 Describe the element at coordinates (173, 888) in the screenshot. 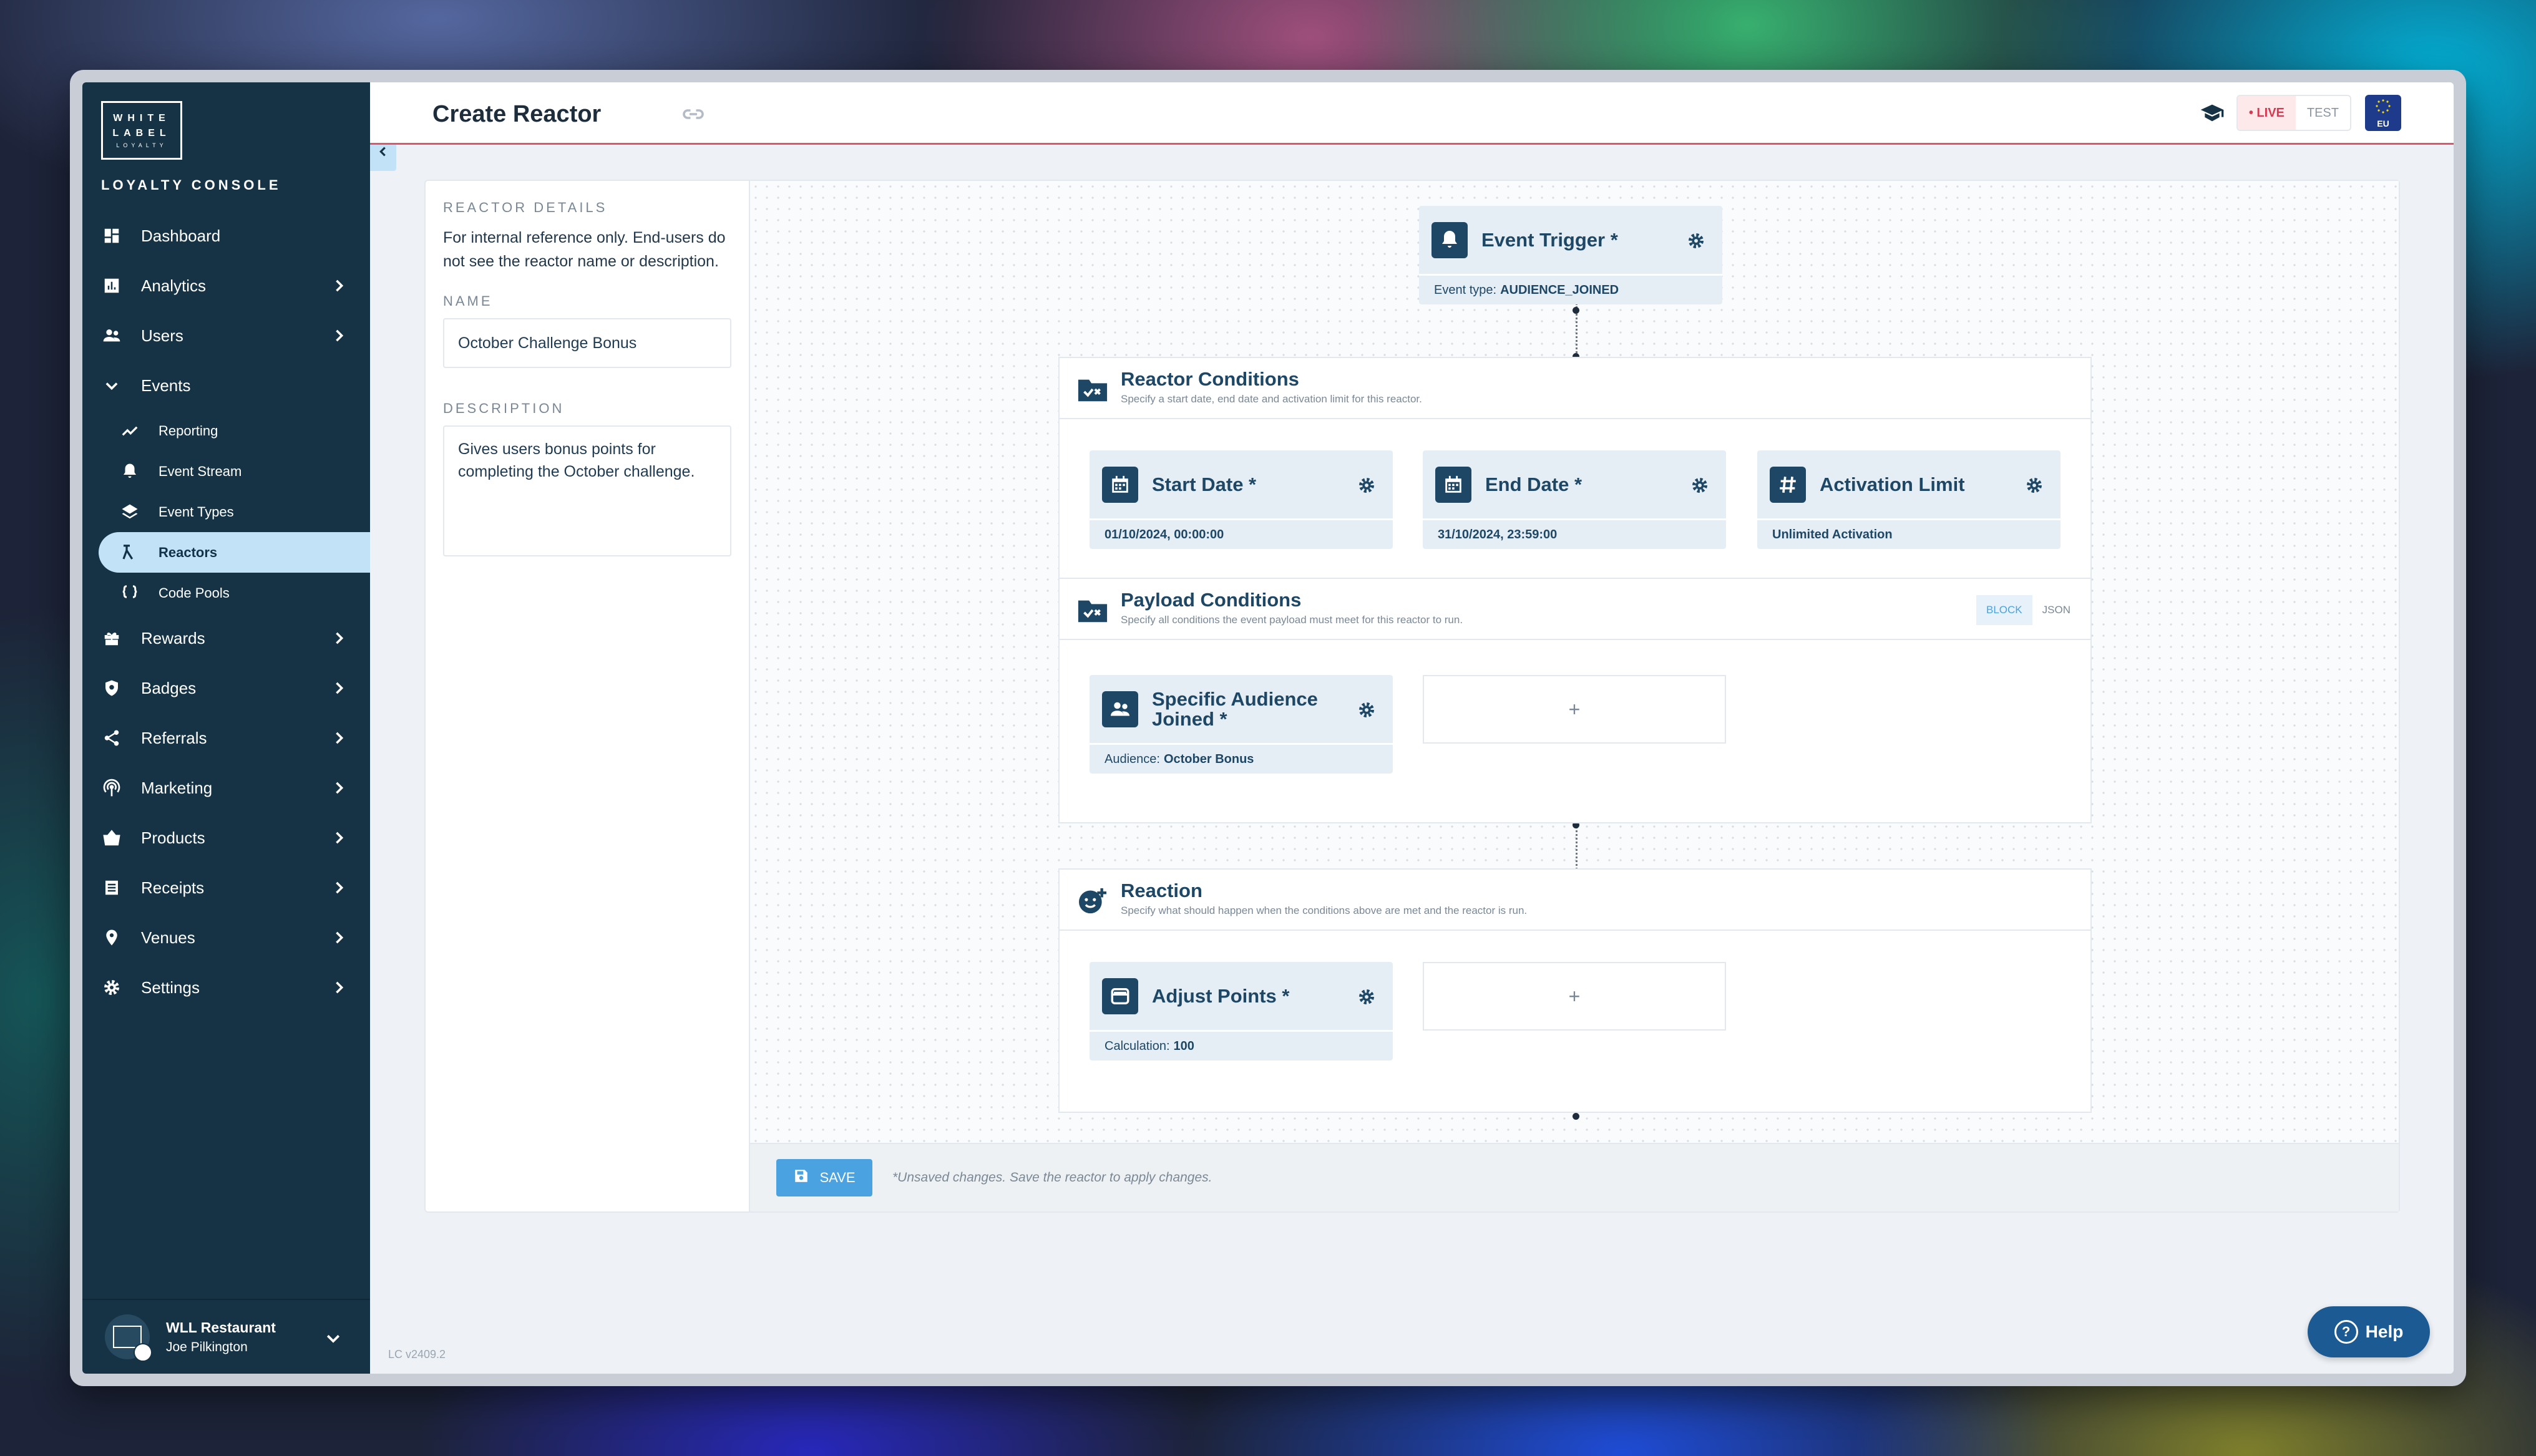

I see `sidebar-item-label: Receipts` at that location.